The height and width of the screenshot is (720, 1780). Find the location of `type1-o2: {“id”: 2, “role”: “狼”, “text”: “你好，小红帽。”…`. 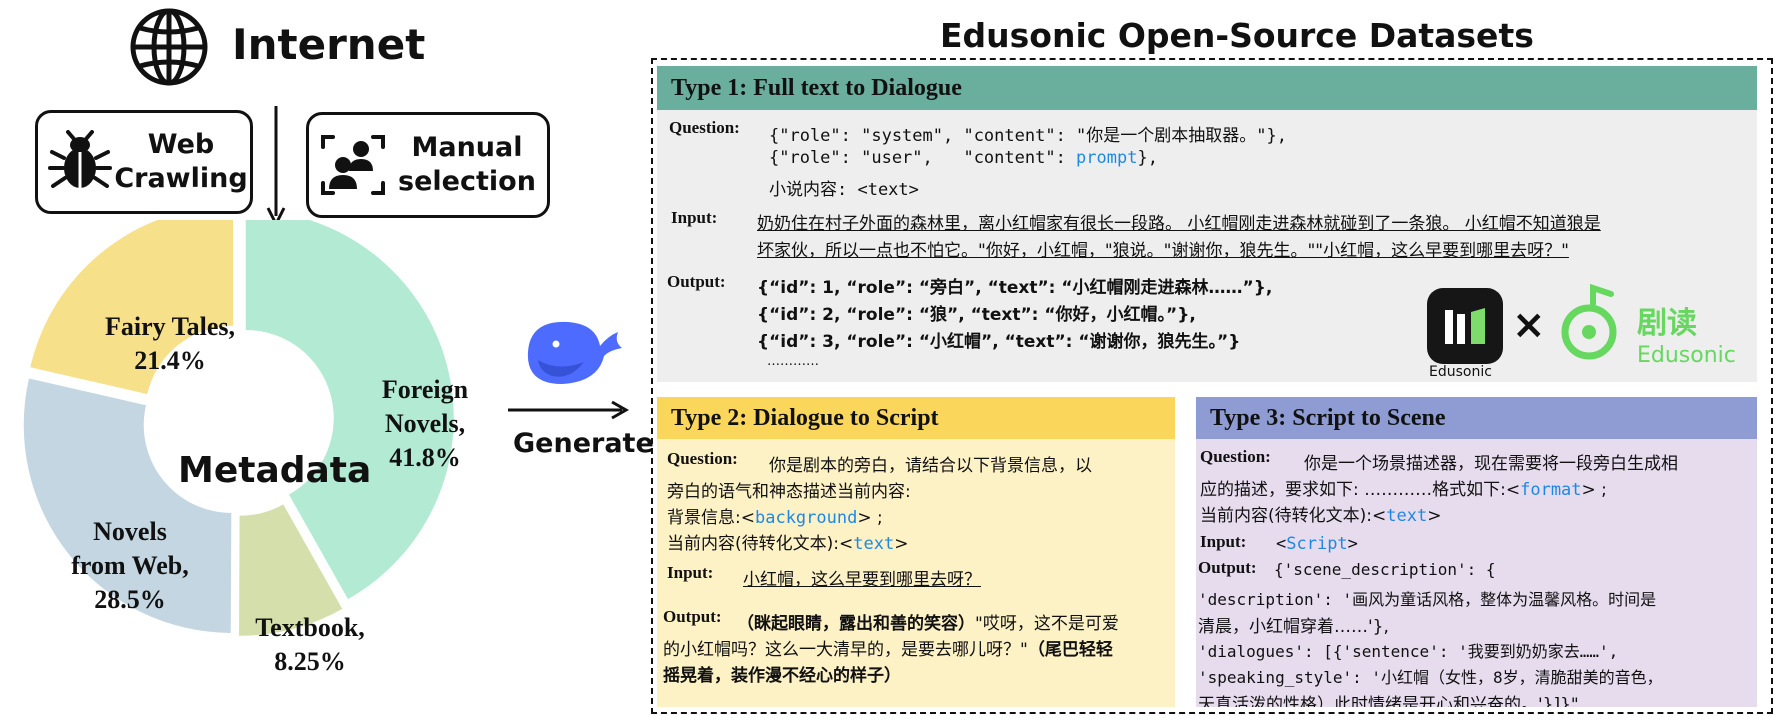

type1-o2: {“id”: 2, “role”: “狼”, “text”: “你好，小红帽。”… is located at coordinates (976, 315).